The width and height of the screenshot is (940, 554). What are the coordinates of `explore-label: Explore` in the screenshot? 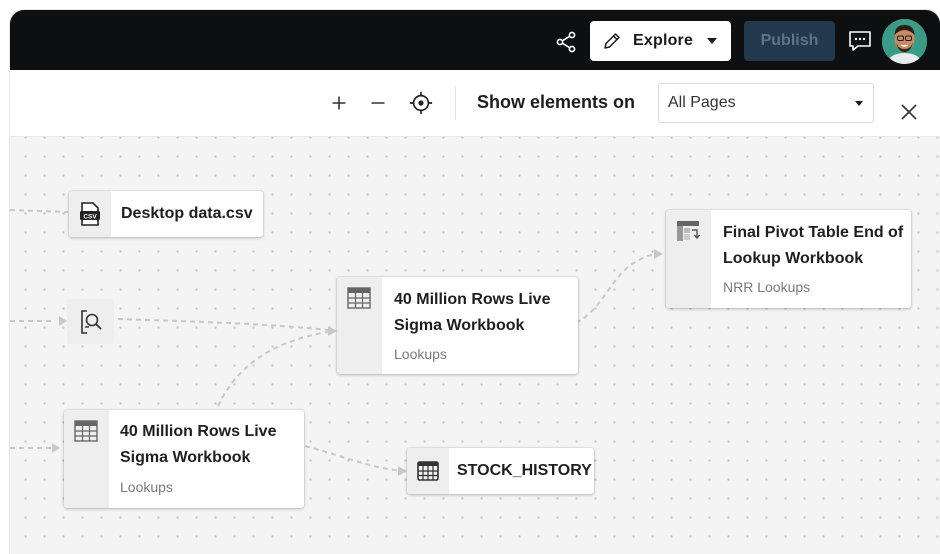 It's located at (663, 40).